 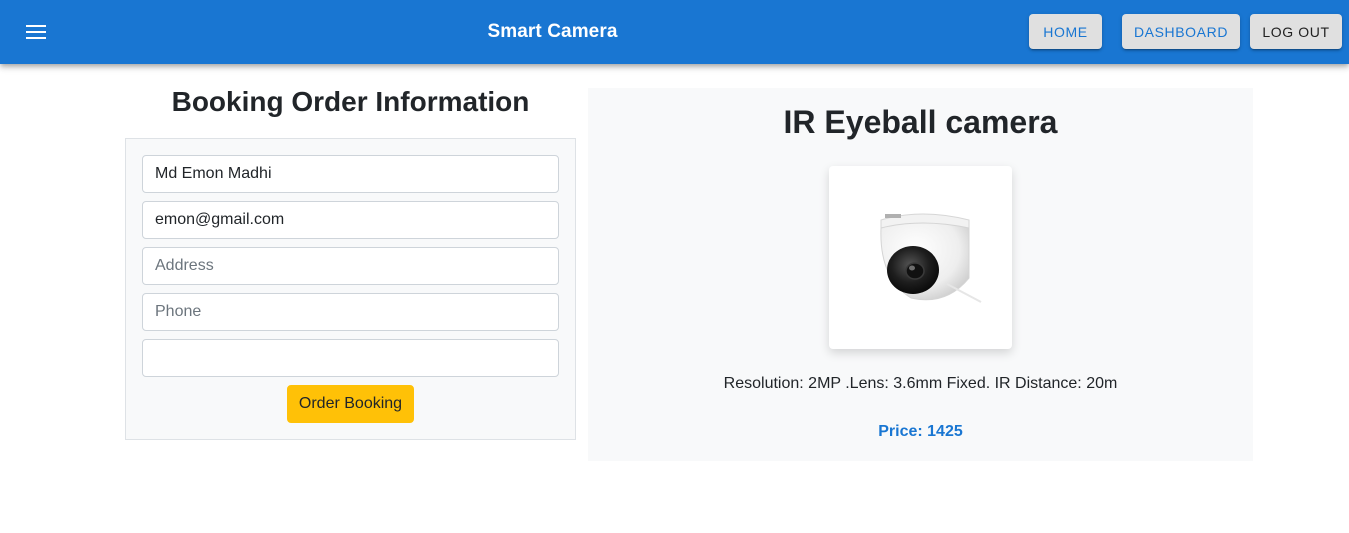 What do you see at coordinates (350, 358) in the screenshot?
I see `product-field` at bounding box center [350, 358].